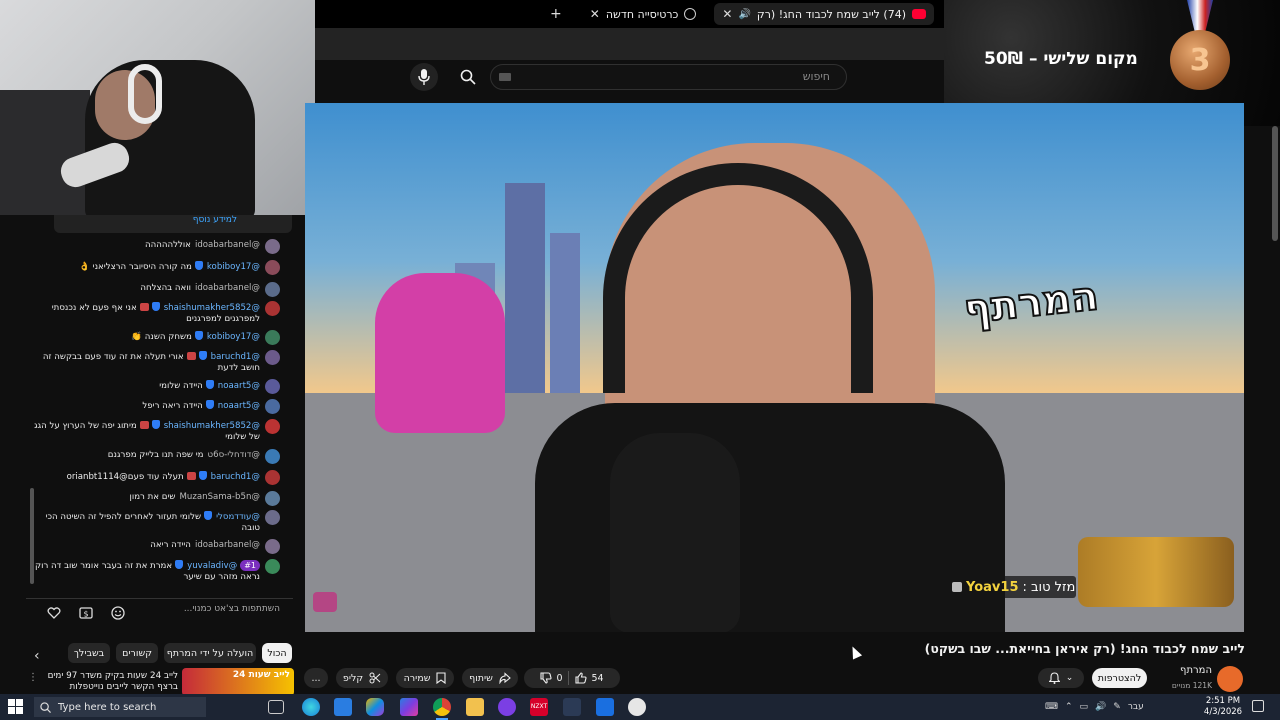 The height and width of the screenshot is (720, 1280). What do you see at coordinates (1012, 587) in the screenshot?
I see `donation-alert: Yoav15 מזל טוב :` at bounding box center [1012, 587].